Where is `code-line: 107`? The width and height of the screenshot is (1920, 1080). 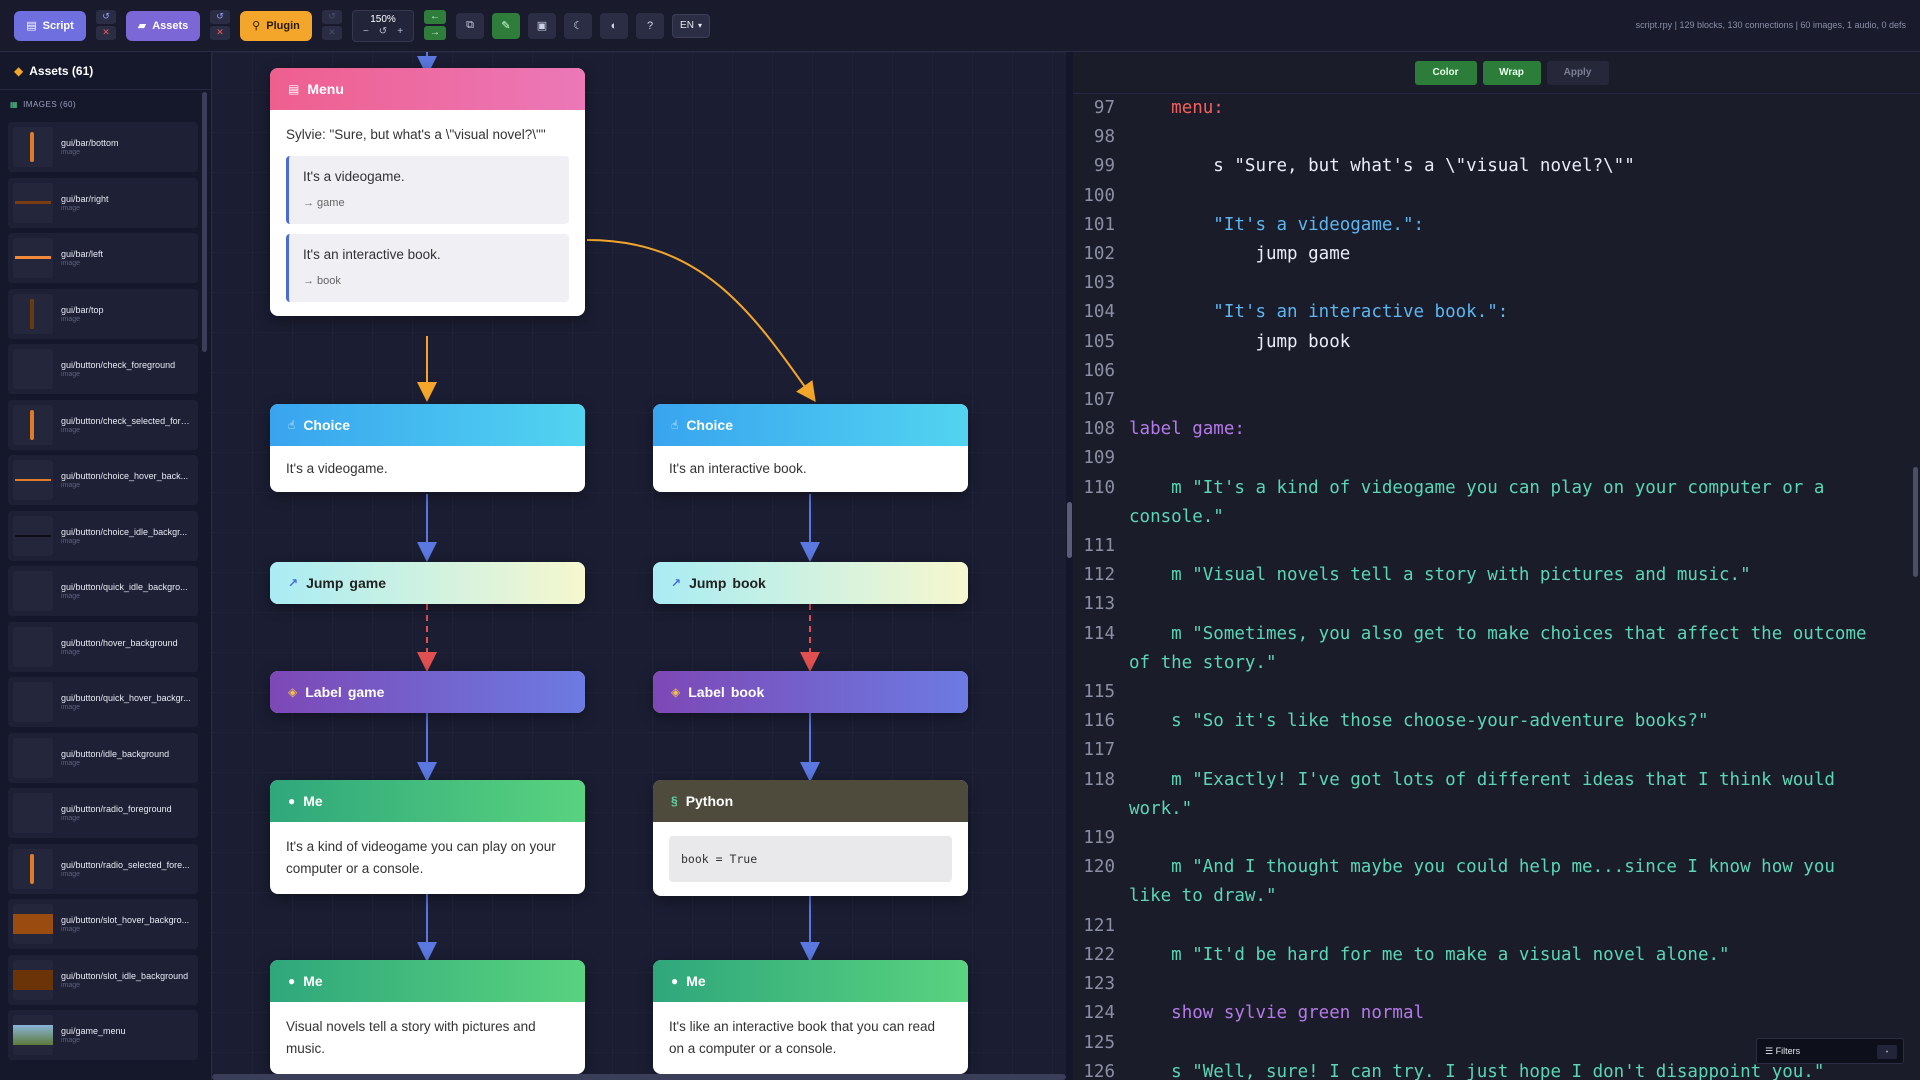
code-line: 107 is located at coordinates (1496, 400).